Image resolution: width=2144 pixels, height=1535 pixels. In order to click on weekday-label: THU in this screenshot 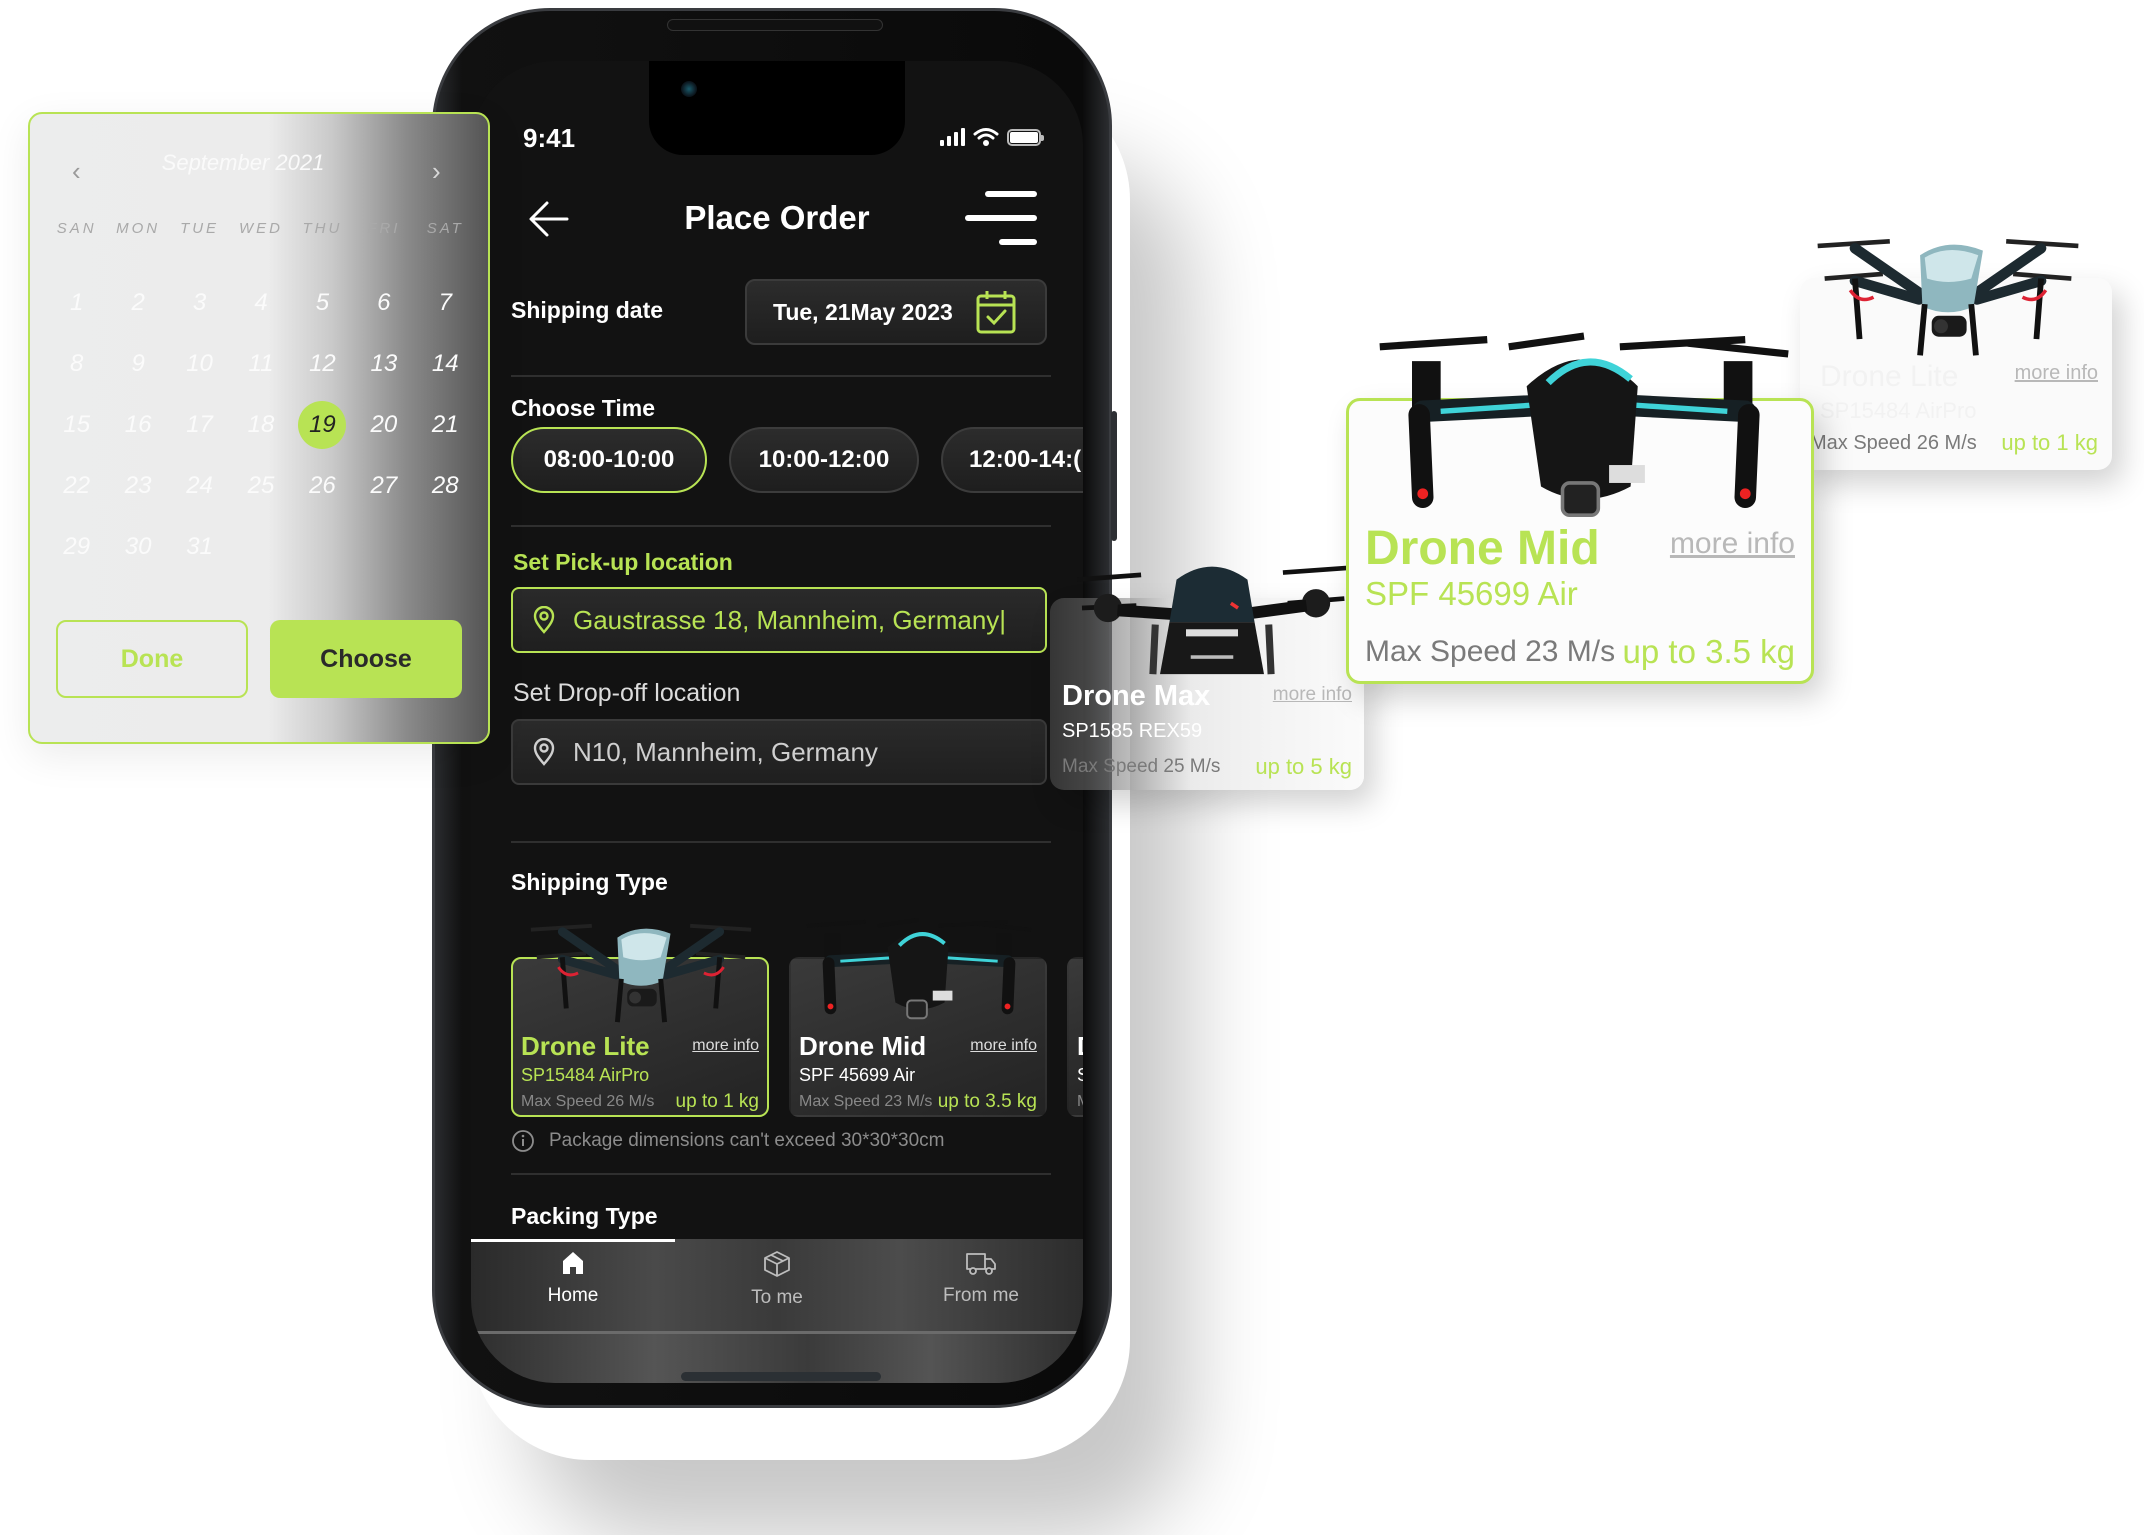, I will do `click(322, 228)`.